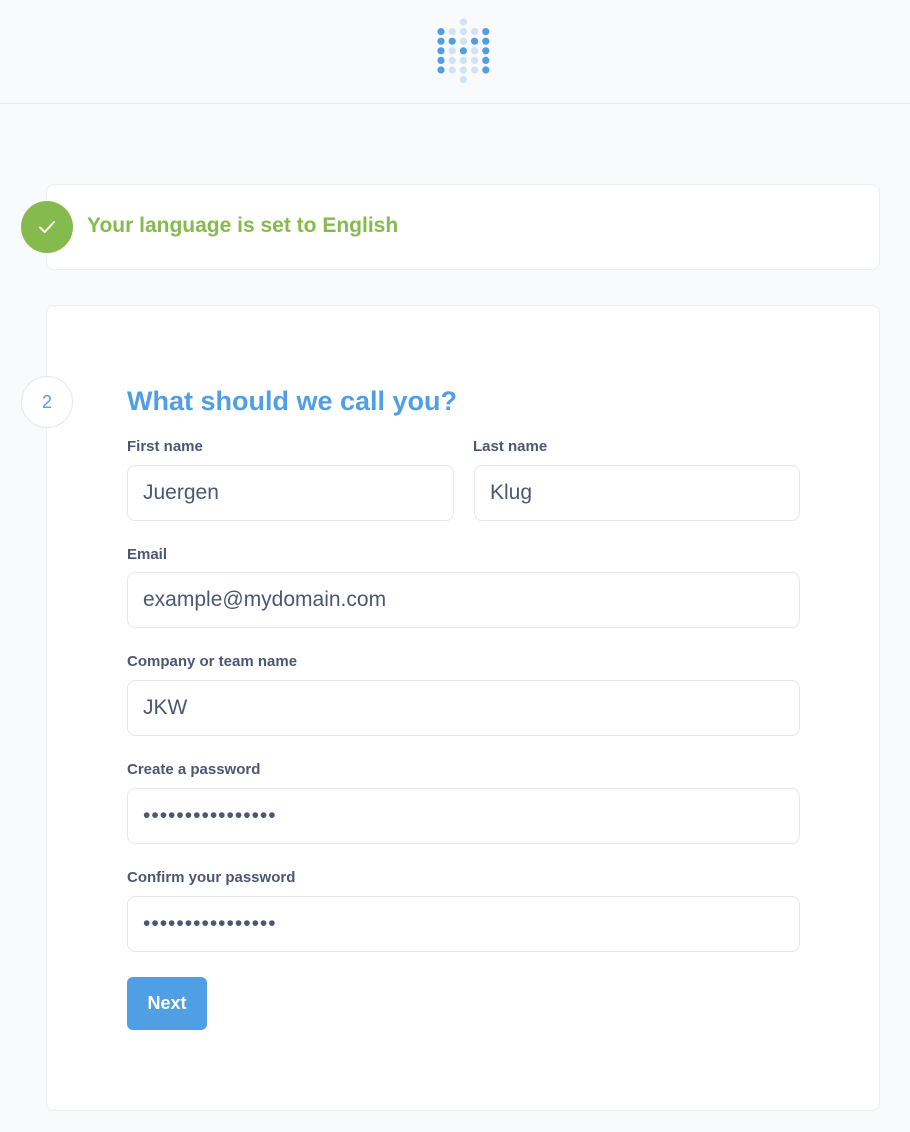 The width and height of the screenshot is (910, 1132). Describe the element at coordinates (463, 708) in the screenshot. I see `company-name-input` at that location.